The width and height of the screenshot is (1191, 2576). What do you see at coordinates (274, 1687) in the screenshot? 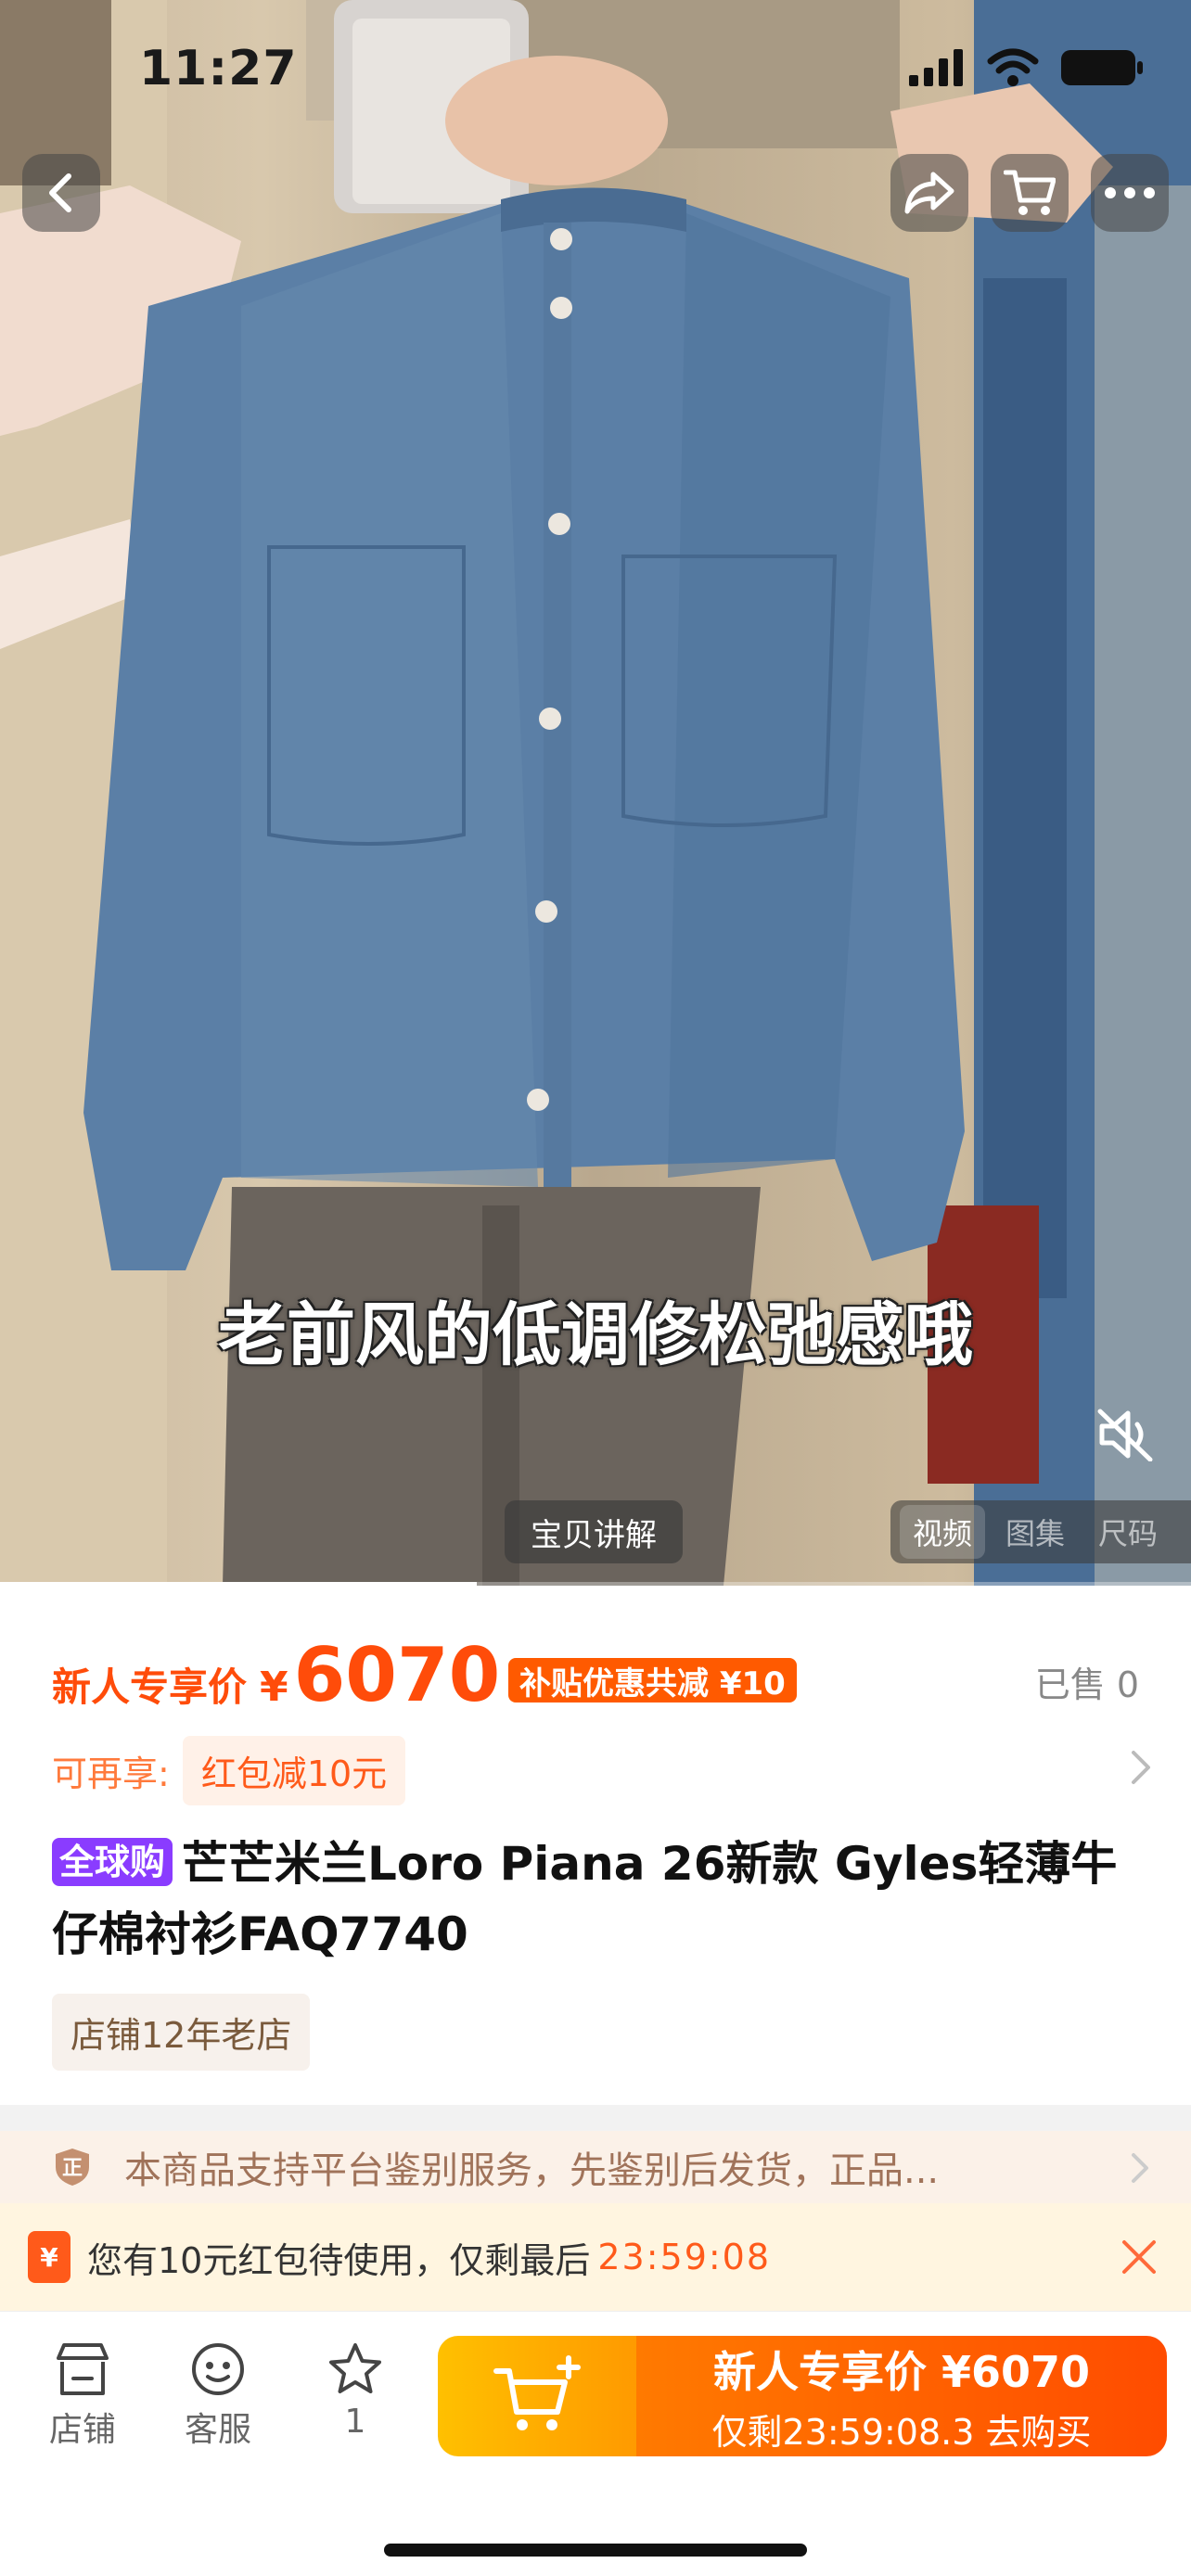
I see `currency-symbol: ¥` at bounding box center [274, 1687].